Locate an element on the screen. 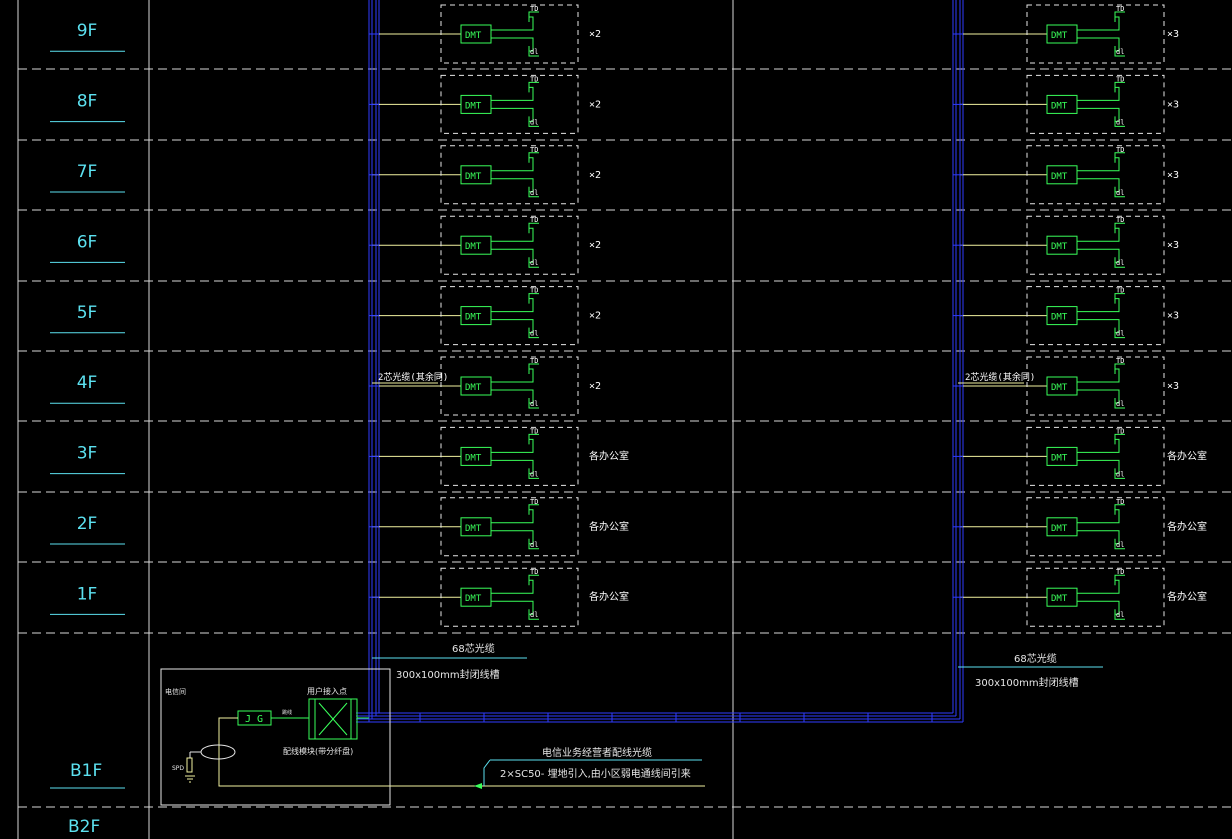 The width and height of the screenshot is (1232, 839). incoming-label-2: 2×SC50- 埋地引入,由小区弱电通线间引来 is located at coordinates (595, 773).